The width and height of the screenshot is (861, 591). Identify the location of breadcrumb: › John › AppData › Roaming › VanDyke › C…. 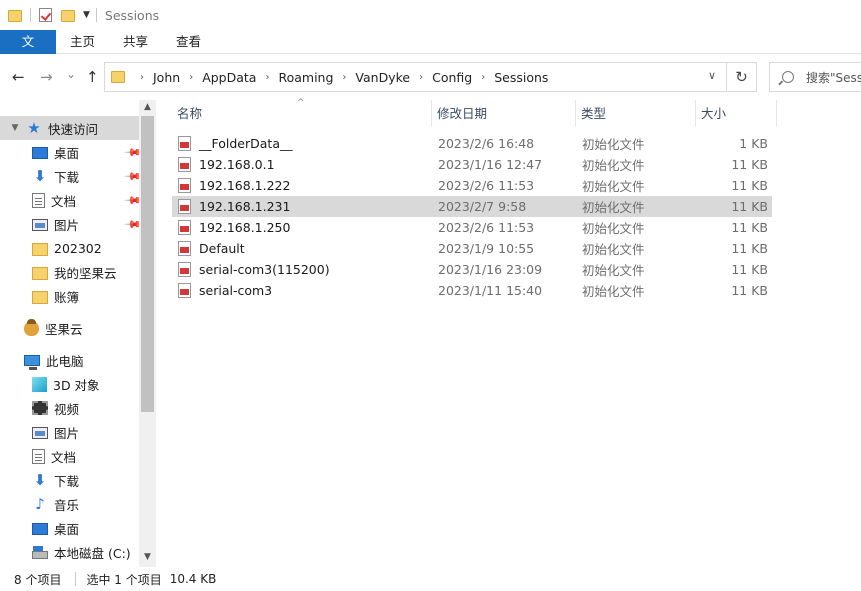
(339, 77).